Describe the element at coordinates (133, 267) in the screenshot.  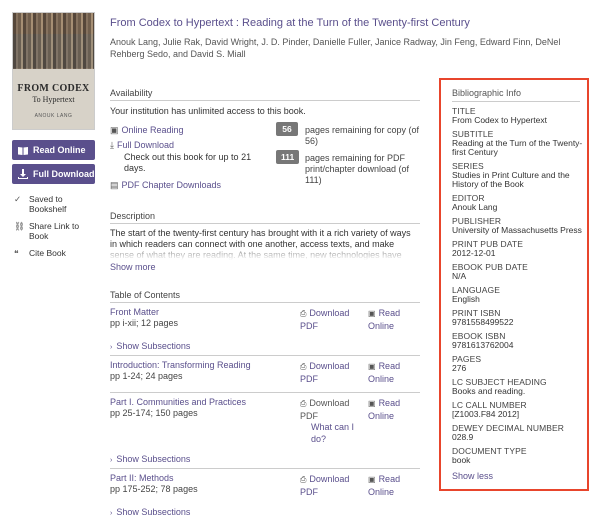
I see `show-more-link: Show more` at that location.